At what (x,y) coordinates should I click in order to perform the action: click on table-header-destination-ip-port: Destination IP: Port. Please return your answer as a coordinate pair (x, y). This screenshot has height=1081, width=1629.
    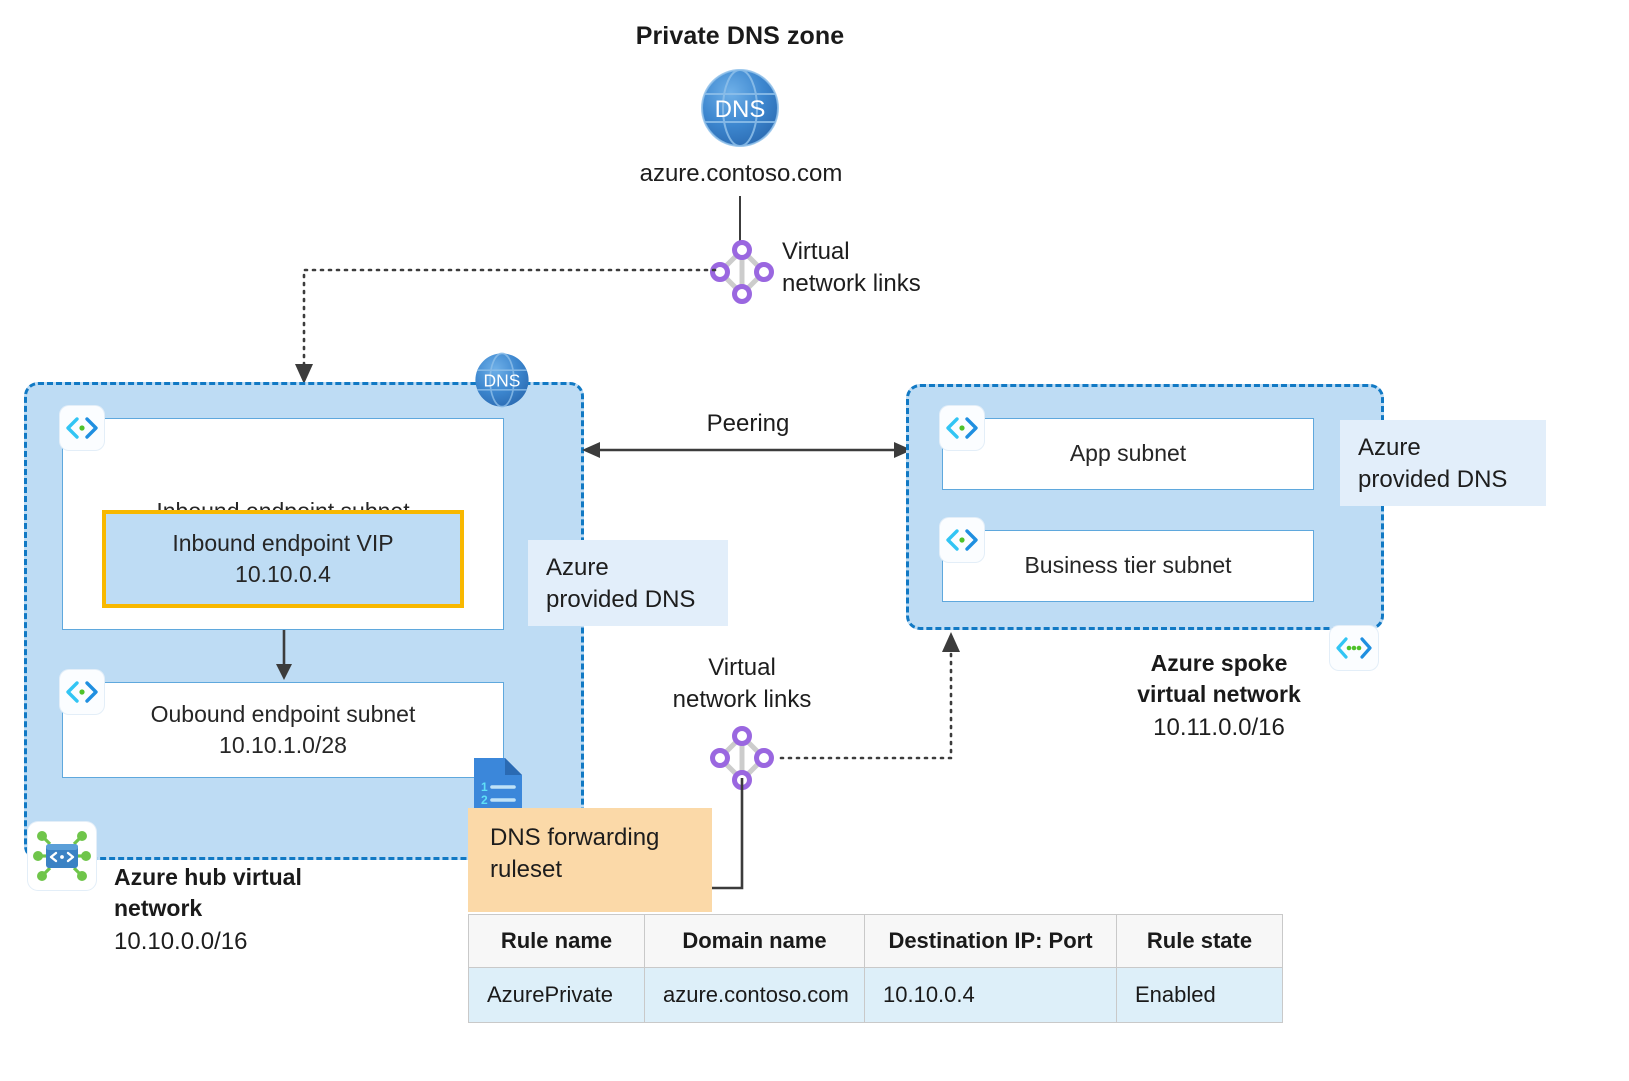
    Looking at the image, I should click on (990, 941).